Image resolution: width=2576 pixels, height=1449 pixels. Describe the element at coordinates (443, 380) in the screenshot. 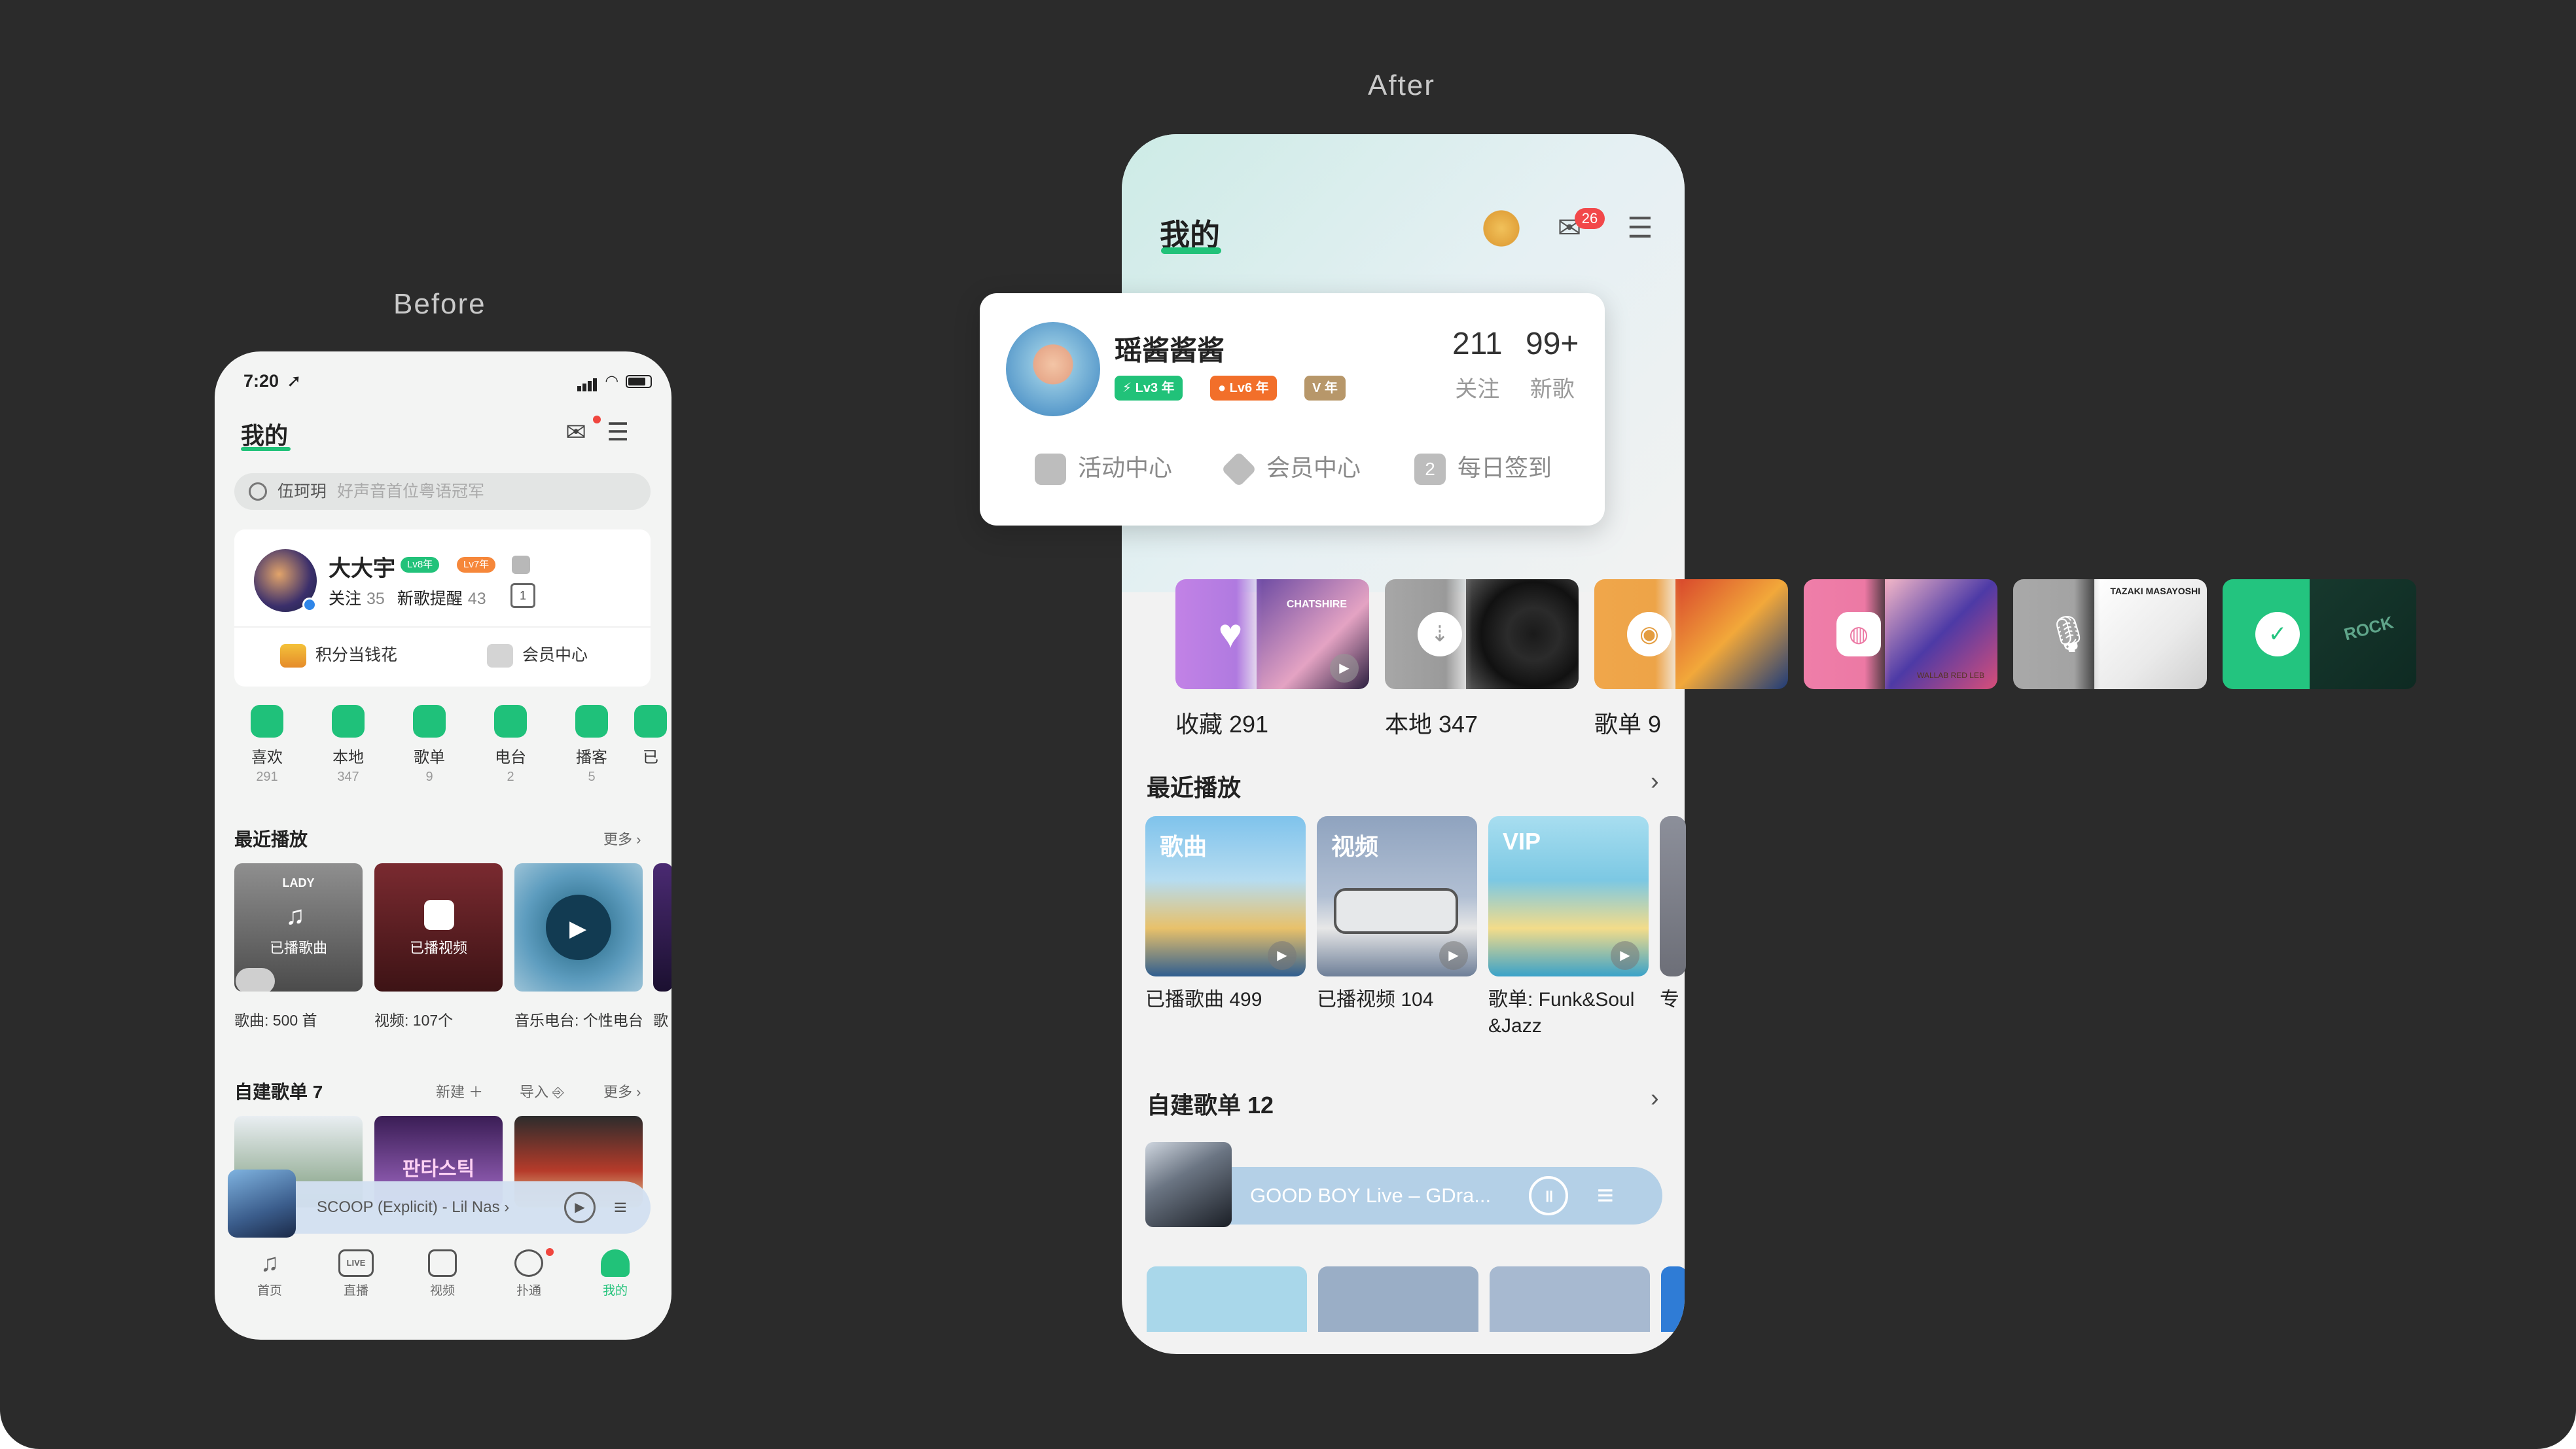

I see `status-bar: 7:20 ➚ ◠` at that location.